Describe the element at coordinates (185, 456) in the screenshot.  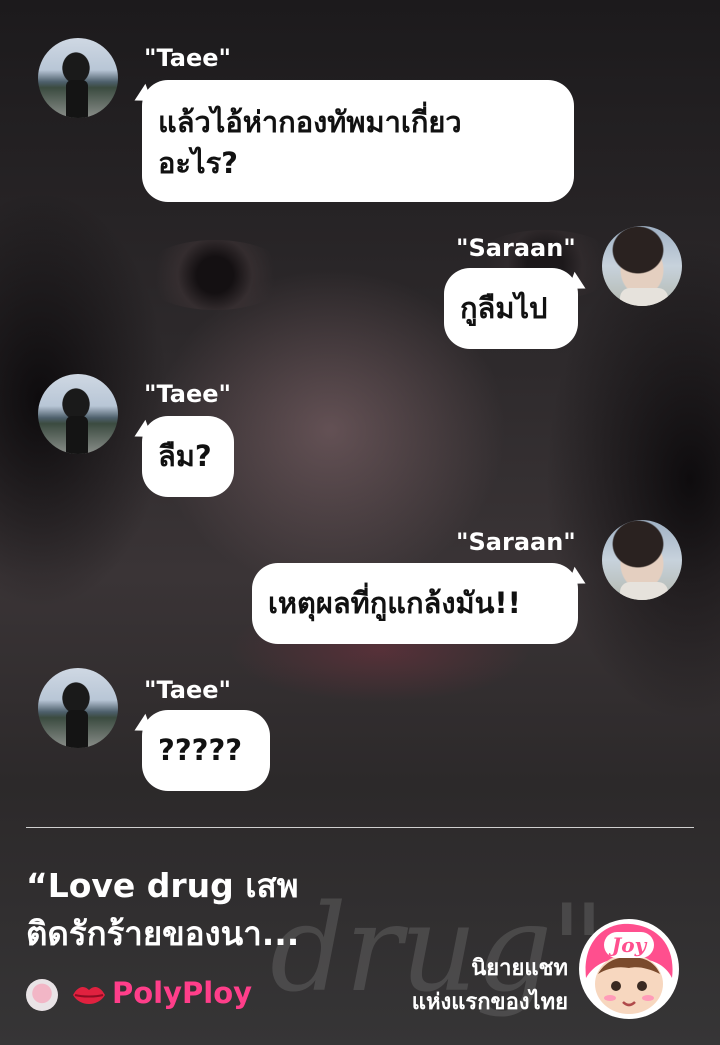
I see `message-text-line: ลืม?` at that location.